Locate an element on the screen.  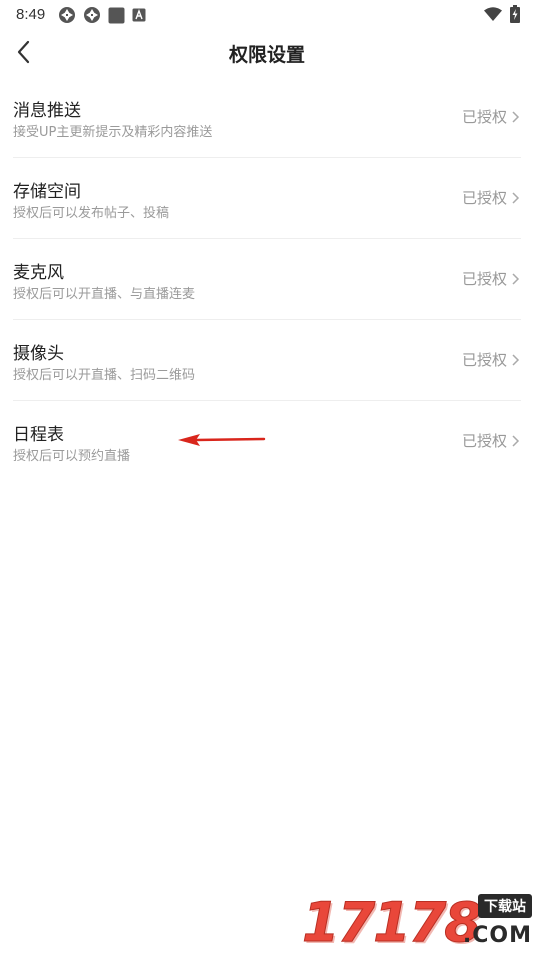
wifi-icon is located at coordinates (493, 16).